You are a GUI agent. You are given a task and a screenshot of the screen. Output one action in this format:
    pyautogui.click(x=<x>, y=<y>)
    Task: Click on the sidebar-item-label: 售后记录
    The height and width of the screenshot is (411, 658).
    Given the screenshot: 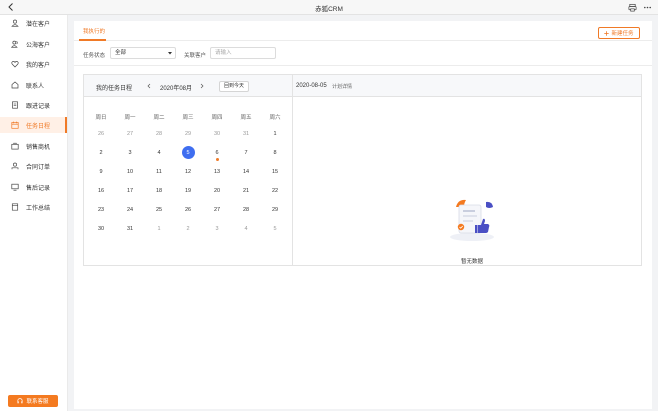 What is the action you would take?
    pyautogui.click(x=38, y=188)
    